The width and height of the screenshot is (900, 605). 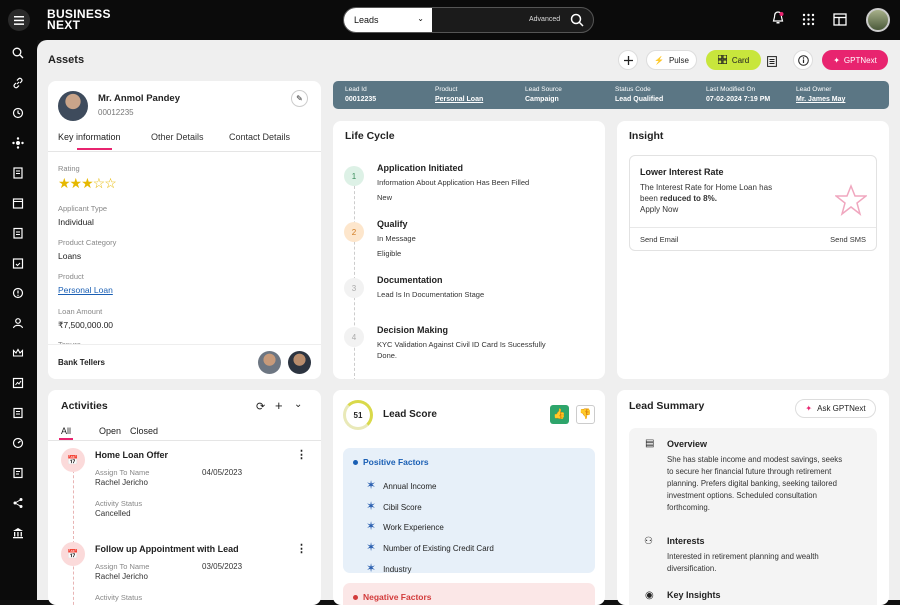 What do you see at coordinates (671, 60) in the screenshot?
I see `pulse-button: ⚡ Pulse` at bounding box center [671, 60].